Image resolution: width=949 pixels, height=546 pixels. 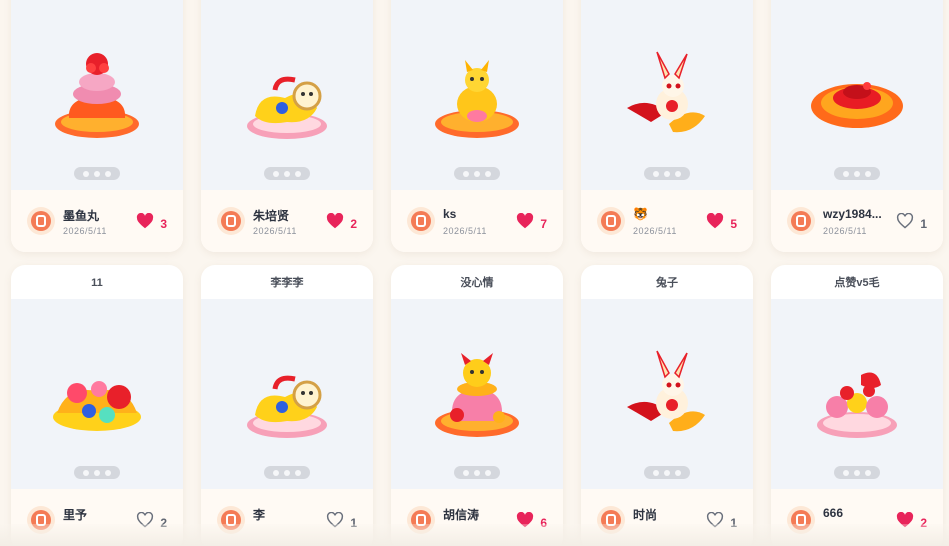 What do you see at coordinates (461, 514) in the screenshot?
I see `author-name: 胡信涛` at bounding box center [461, 514].